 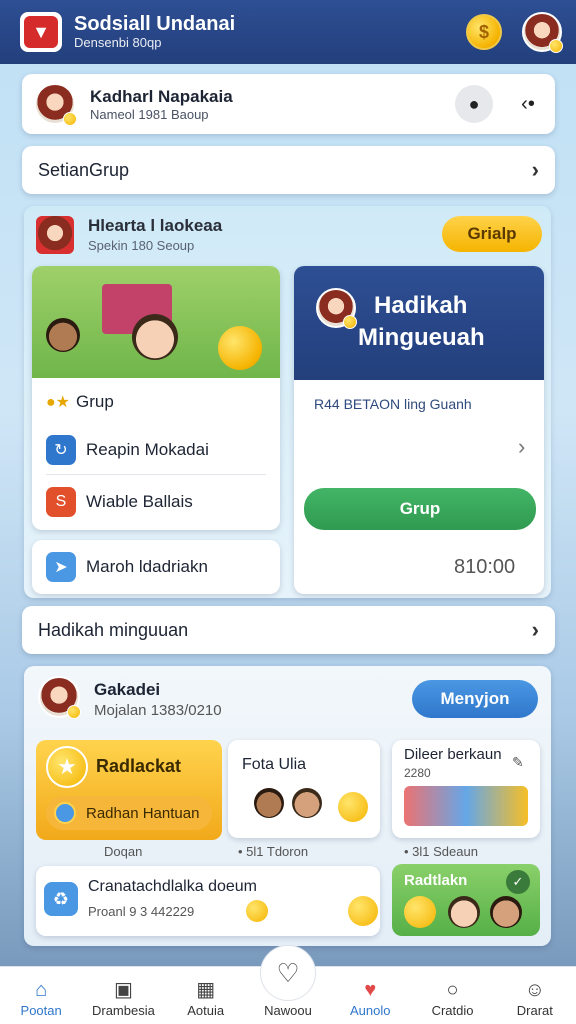 What do you see at coordinates (61, 899) in the screenshot?
I see `connect-icon: ♻` at bounding box center [61, 899].